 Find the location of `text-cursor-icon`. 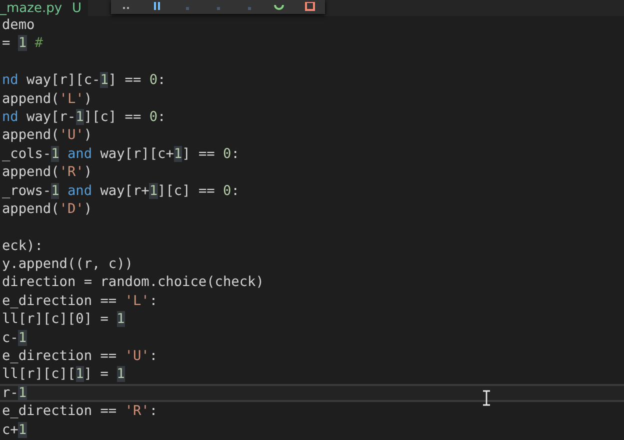

text-cursor-icon is located at coordinates (486, 398).